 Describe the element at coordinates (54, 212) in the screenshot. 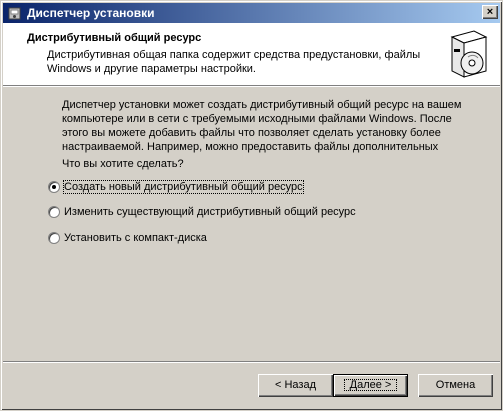

I see `radio-modify-existing` at that location.